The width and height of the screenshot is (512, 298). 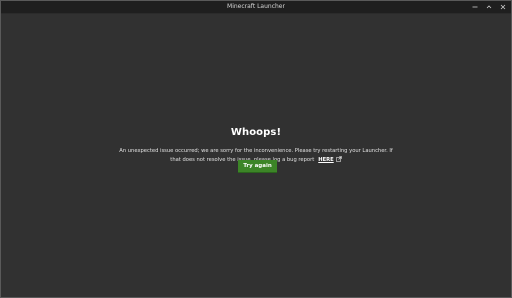 What do you see at coordinates (338, 161) in the screenshot?
I see `external-link-icon` at bounding box center [338, 161].